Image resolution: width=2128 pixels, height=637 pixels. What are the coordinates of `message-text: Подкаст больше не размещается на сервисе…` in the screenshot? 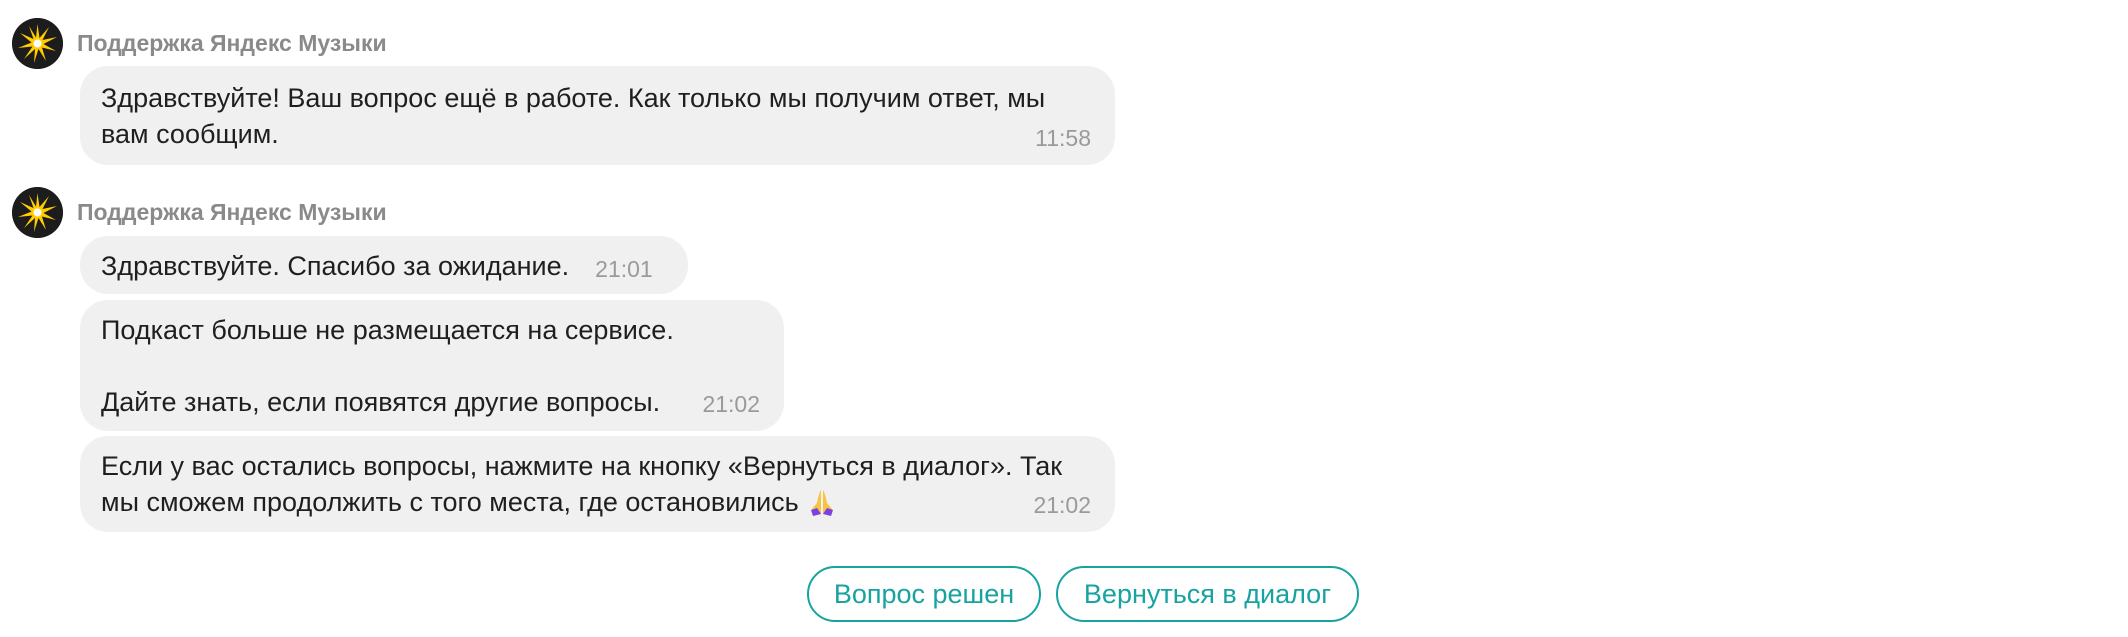 It's located at (387, 366).